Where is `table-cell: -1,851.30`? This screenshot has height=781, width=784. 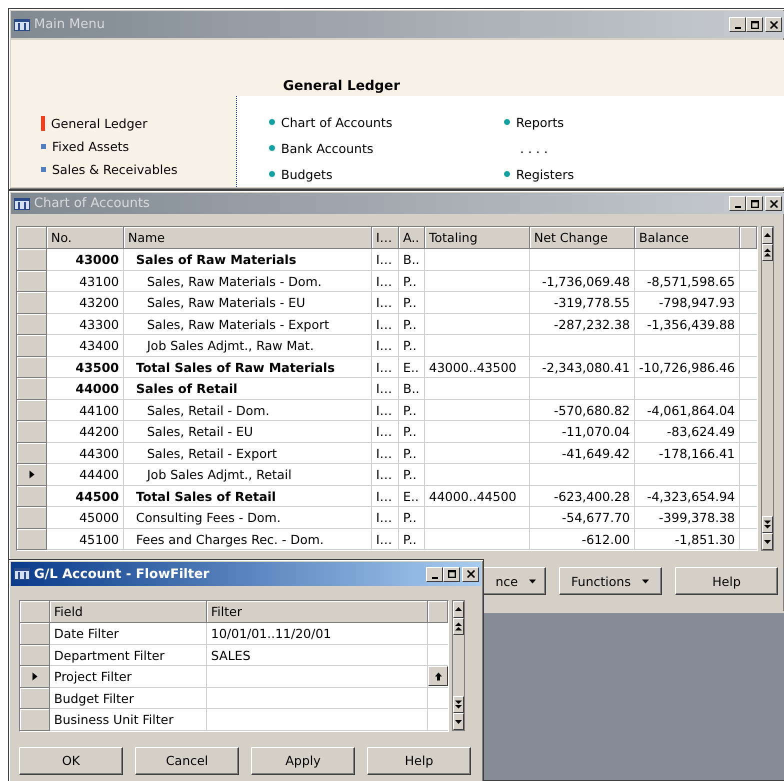
table-cell: -1,851.30 is located at coordinates (687, 539).